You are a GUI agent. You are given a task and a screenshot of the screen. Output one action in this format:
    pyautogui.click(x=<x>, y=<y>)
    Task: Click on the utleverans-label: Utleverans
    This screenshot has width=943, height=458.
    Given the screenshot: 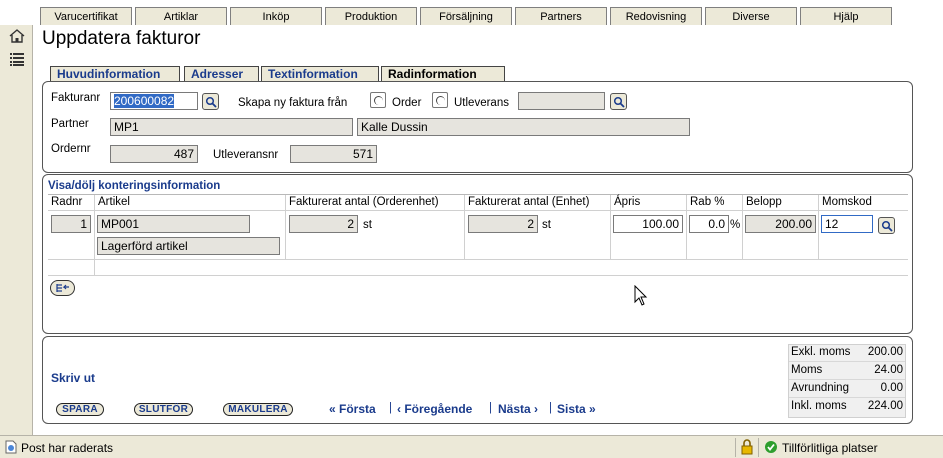 What is the action you would take?
    pyautogui.click(x=481, y=103)
    